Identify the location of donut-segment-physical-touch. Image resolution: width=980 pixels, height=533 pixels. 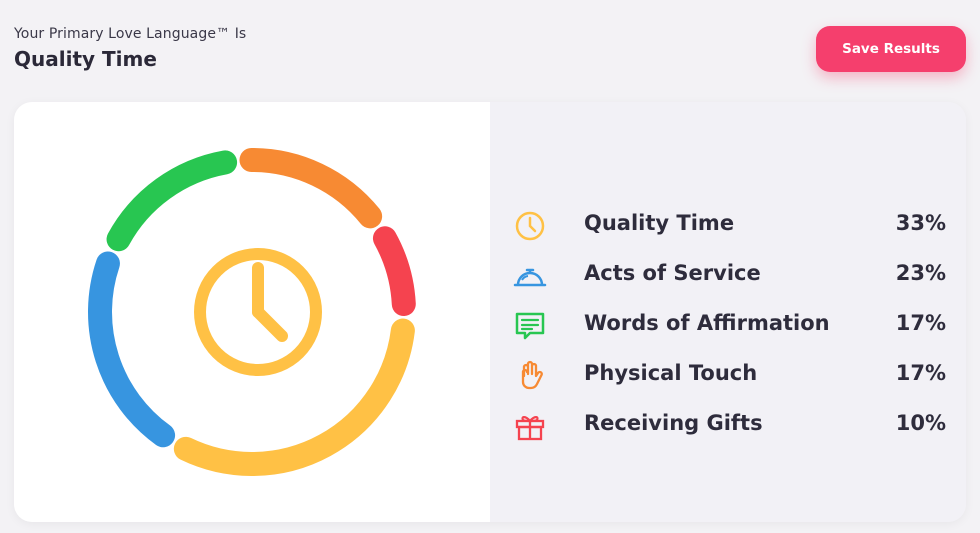
(311, 188).